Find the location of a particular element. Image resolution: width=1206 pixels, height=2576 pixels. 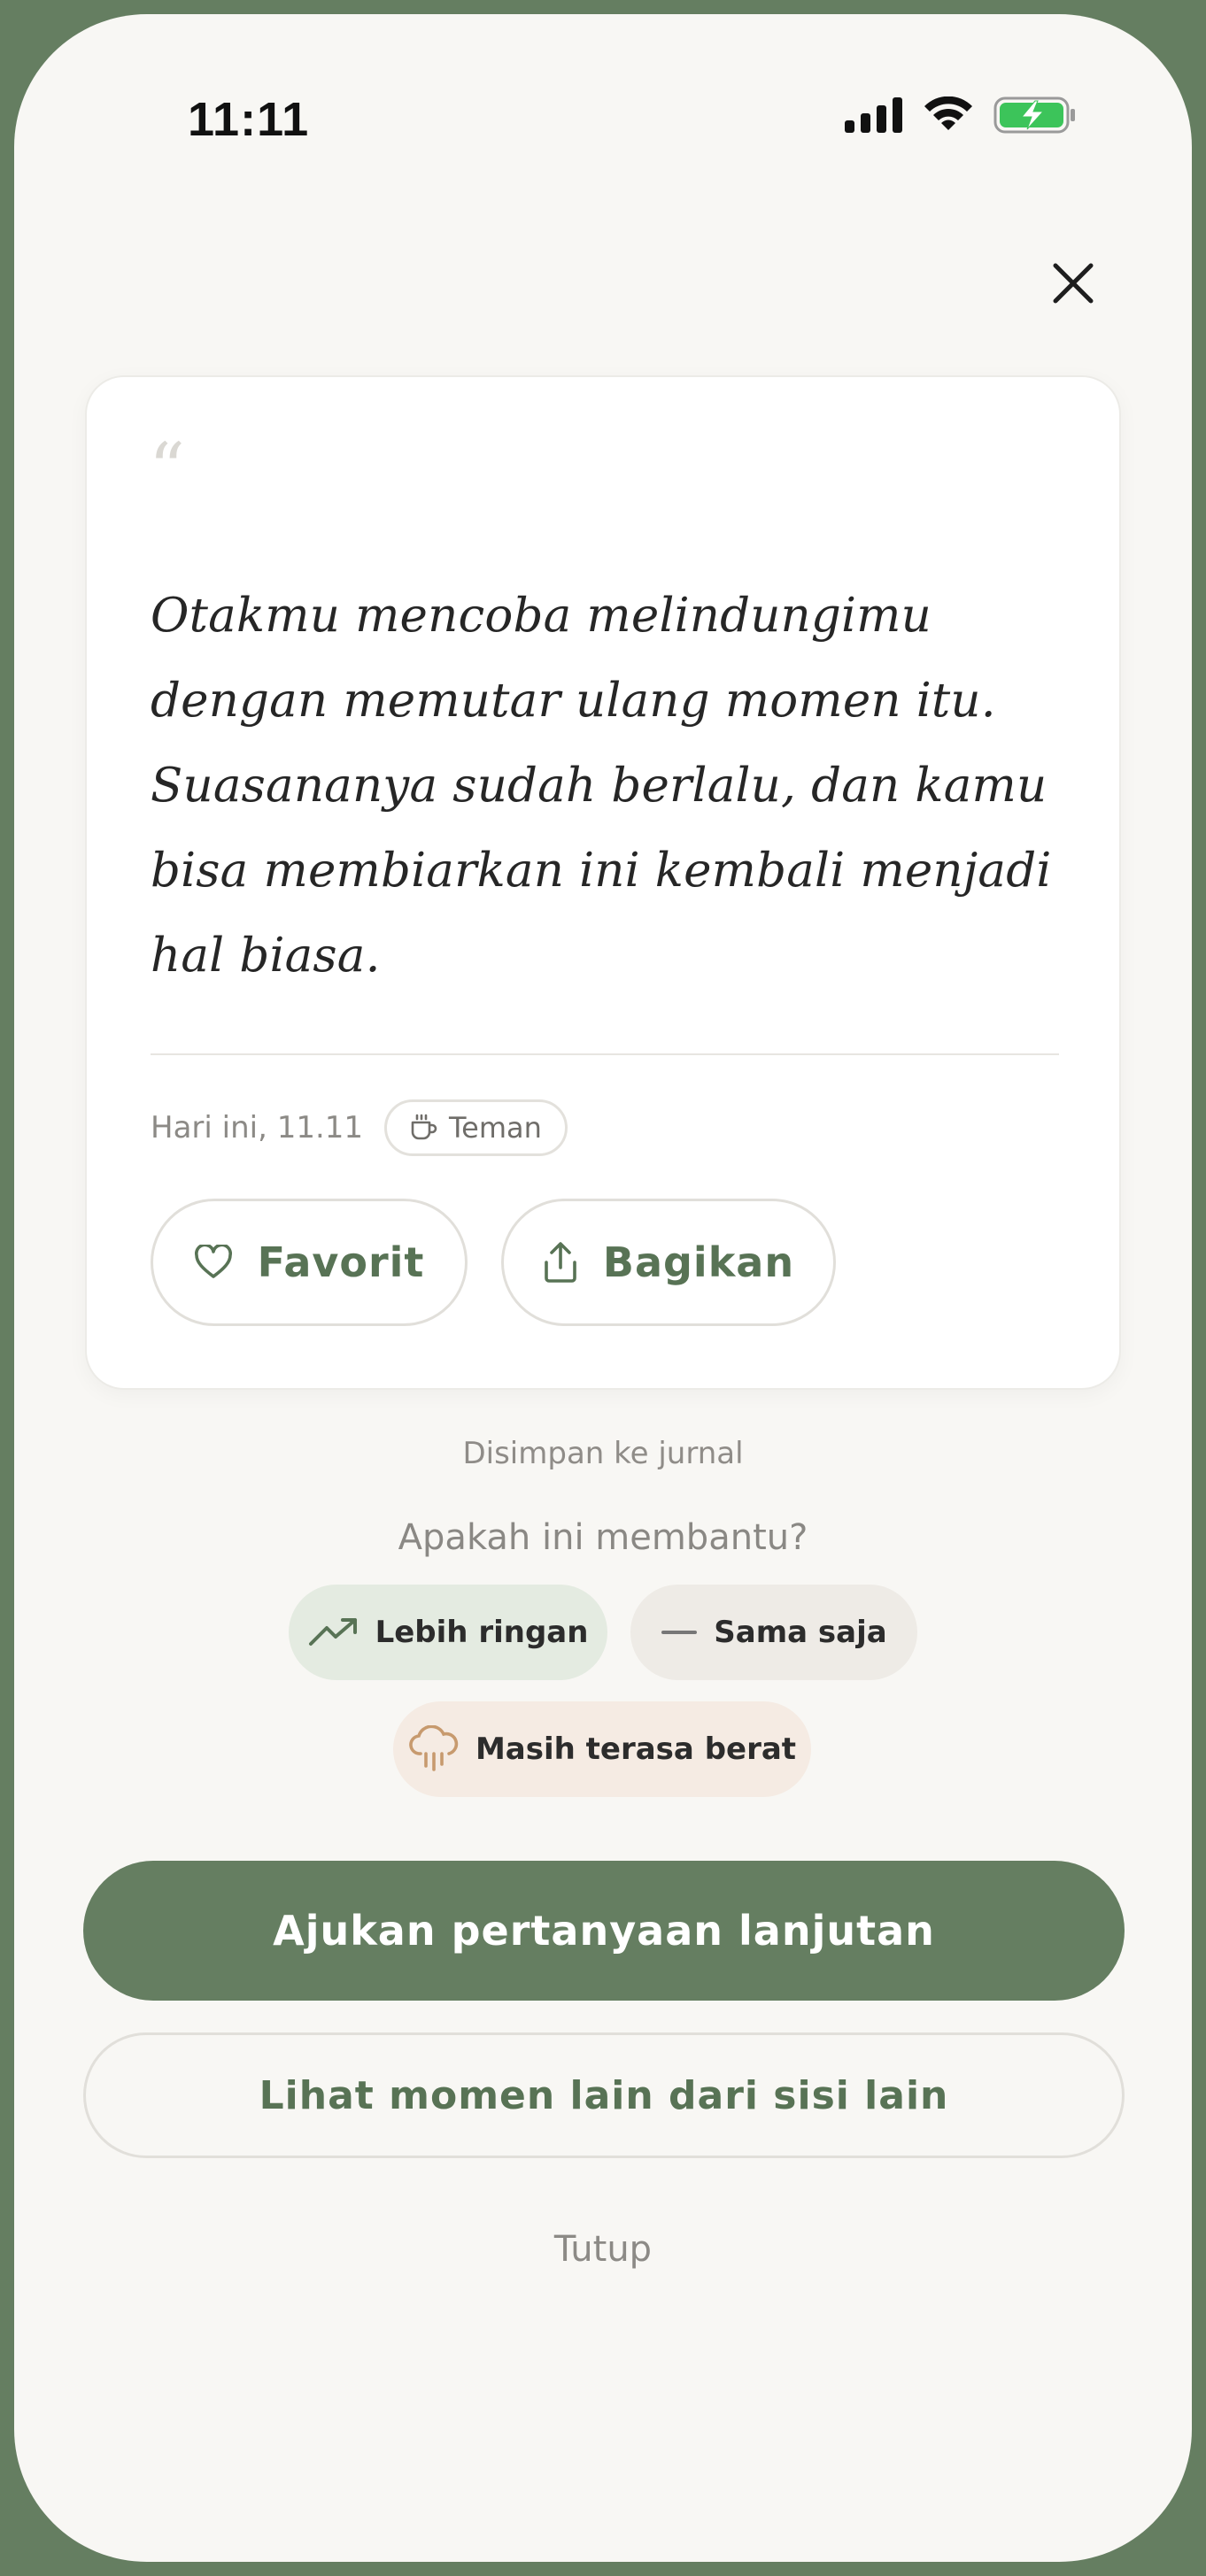

feedback-same-chip: Sama saja is located at coordinates (773, 1632).